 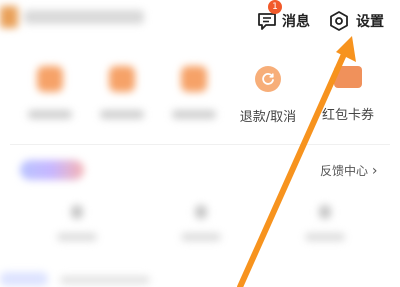 What do you see at coordinates (374, 171) in the screenshot?
I see `chevron-right-icon: ›` at bounding box center [374, 171].